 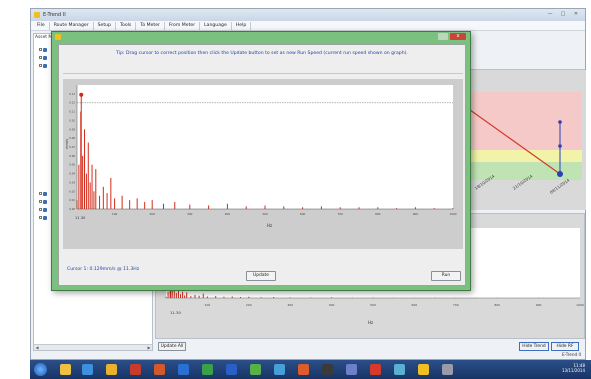 What do you see at coordinates (207, 369) in the screenshot?
I see `excel-icon` at bounding box center [207, 369].